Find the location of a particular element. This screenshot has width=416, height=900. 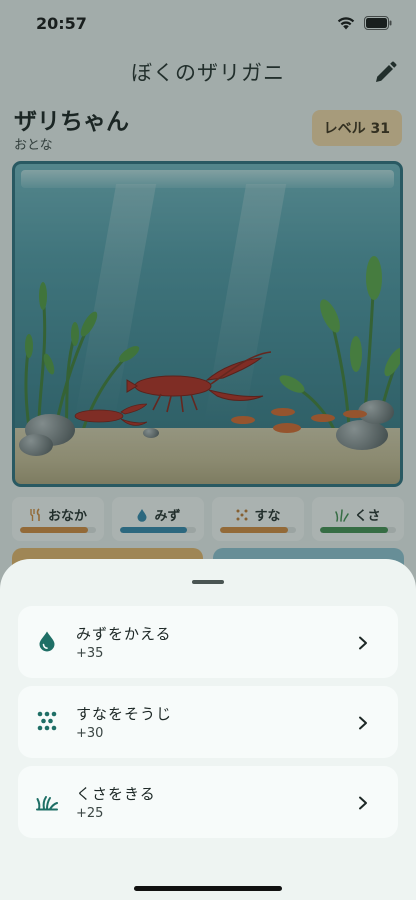

change-water-action: みずをかえる +35 is located at coordinates (208, 642).